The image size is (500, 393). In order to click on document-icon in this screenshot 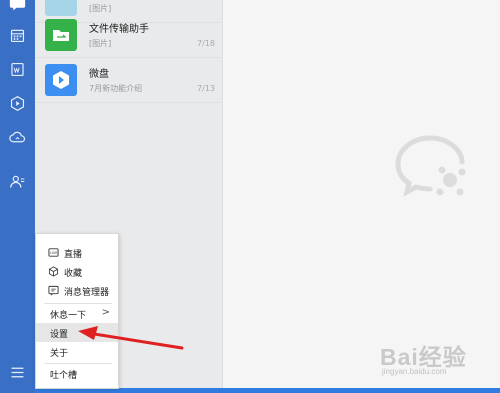, I will do `click(17, 69)`.